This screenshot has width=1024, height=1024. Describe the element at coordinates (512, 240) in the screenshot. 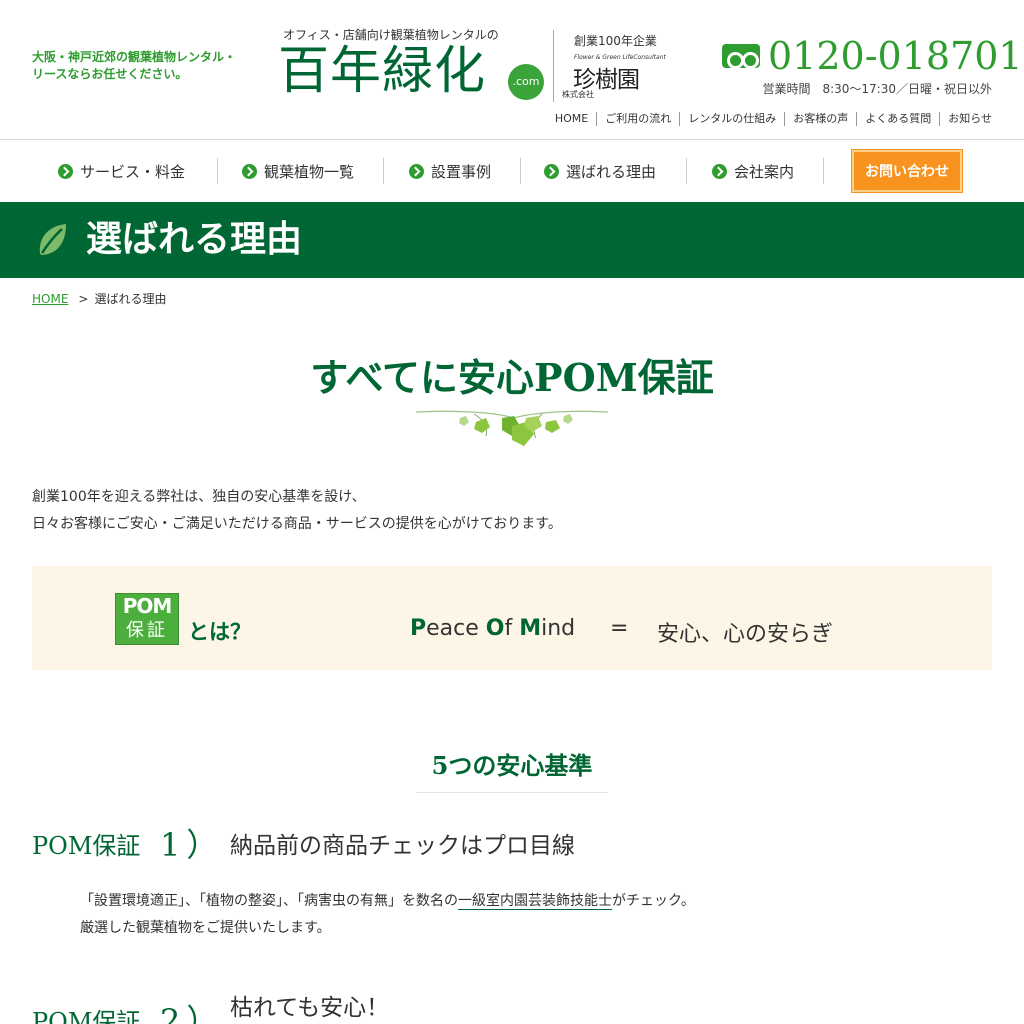

I see `page-title-band: 選ばれる理由` at that location.